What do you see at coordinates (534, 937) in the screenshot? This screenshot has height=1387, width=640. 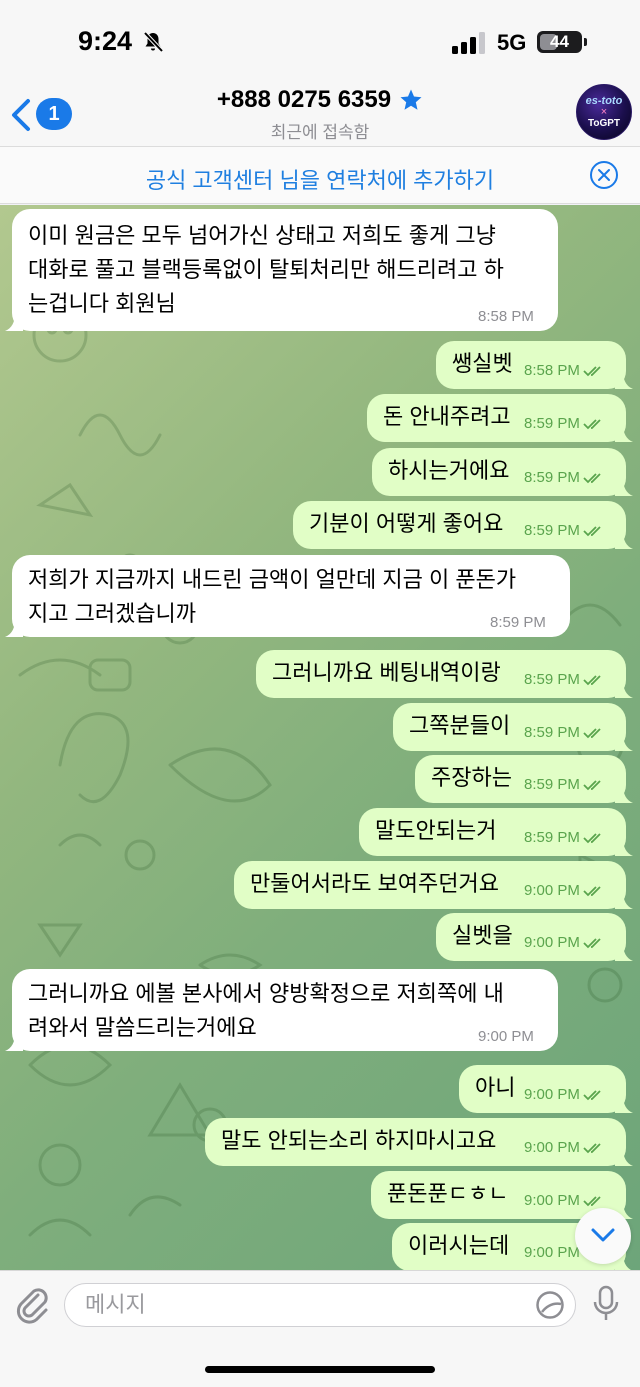 I see `outgoing-message-bubble: 실벳을 9:00 PM` at bounding box center [534, 937].